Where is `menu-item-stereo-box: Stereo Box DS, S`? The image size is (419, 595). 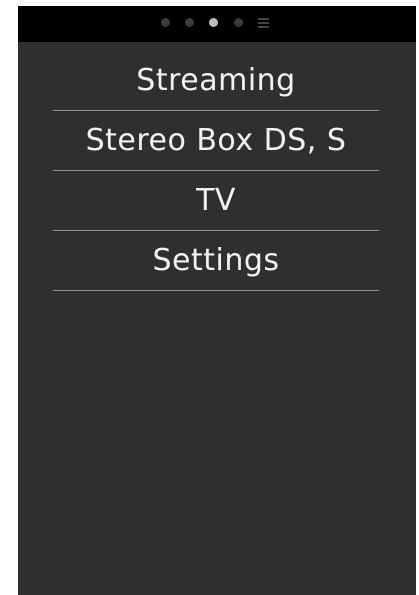
menu-item-stereo-box: Stereo Box DS, S is located at coordinates (216, 141).